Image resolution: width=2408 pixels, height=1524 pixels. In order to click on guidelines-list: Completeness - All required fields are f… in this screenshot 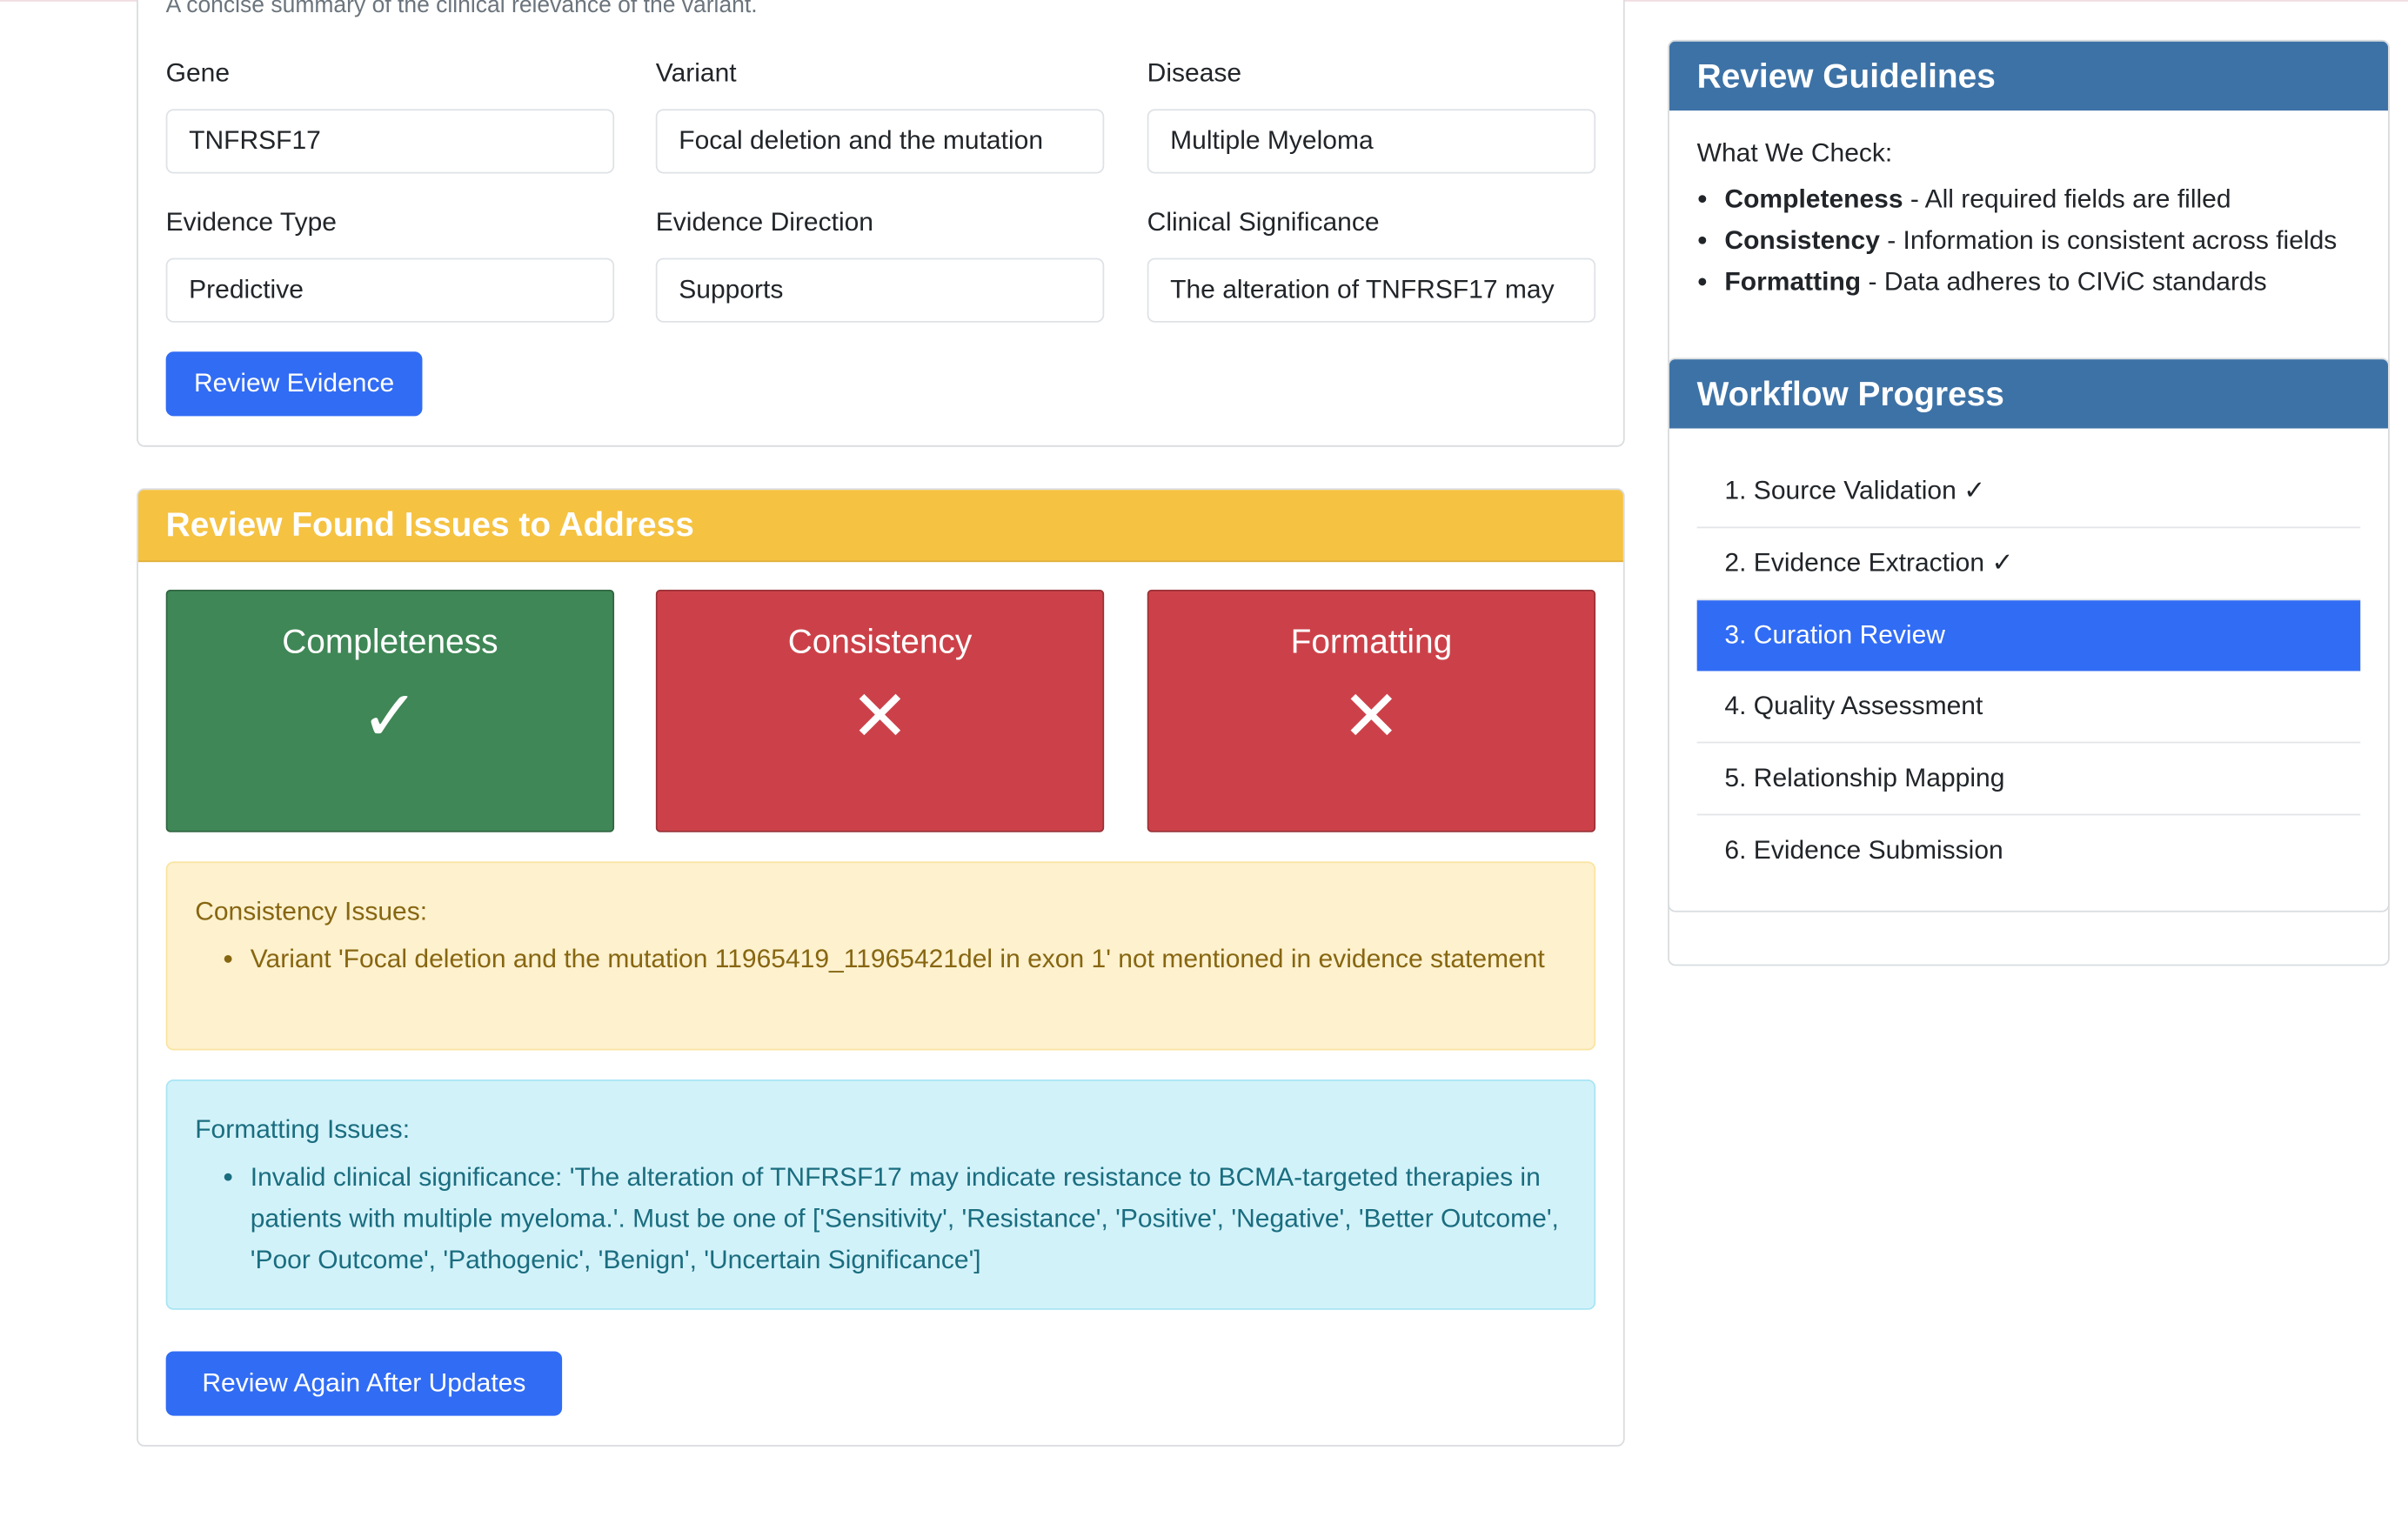, I will do `click(2028, 240)`.